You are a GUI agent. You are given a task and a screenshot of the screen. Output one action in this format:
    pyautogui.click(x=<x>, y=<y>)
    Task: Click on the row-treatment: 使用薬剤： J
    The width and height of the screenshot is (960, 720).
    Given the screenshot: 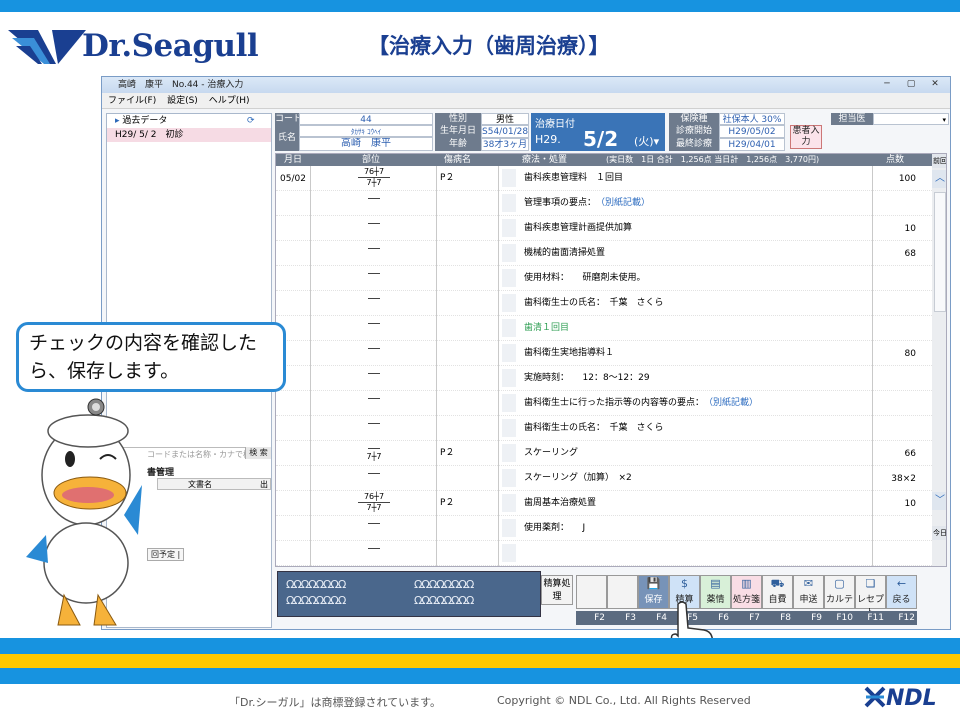 What is the action you would take?
    pyautogui.click(x=554, y=526)
    